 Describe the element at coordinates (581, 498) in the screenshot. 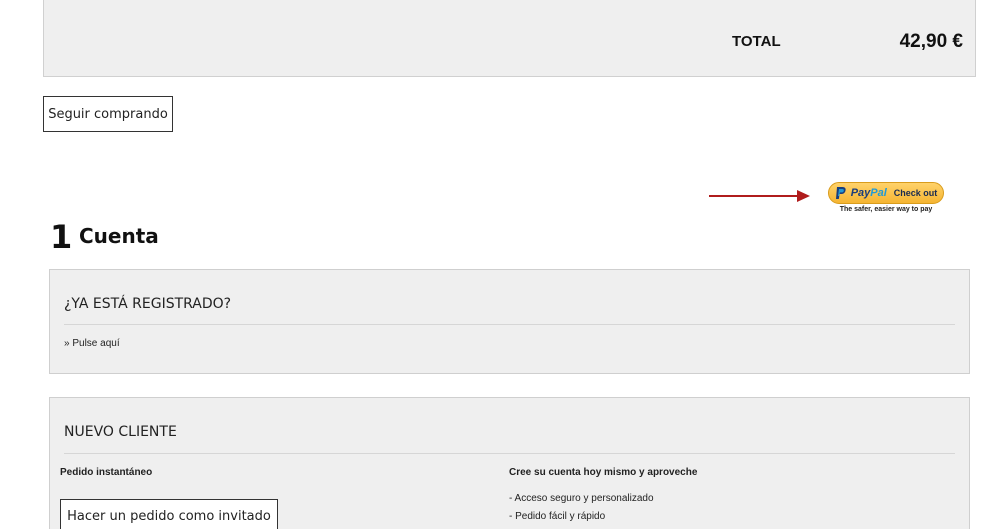

I see `list-item: - Acceso seguro y personalizado` at that location.